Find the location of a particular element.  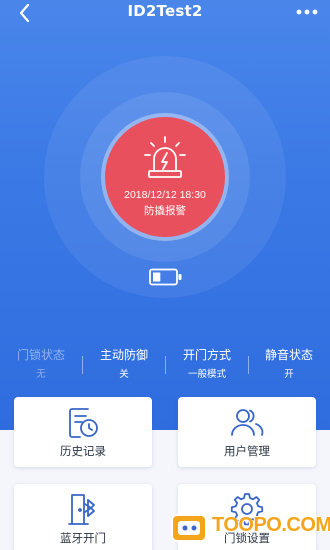

status-value: 开 is located at coordinates (289, 374).